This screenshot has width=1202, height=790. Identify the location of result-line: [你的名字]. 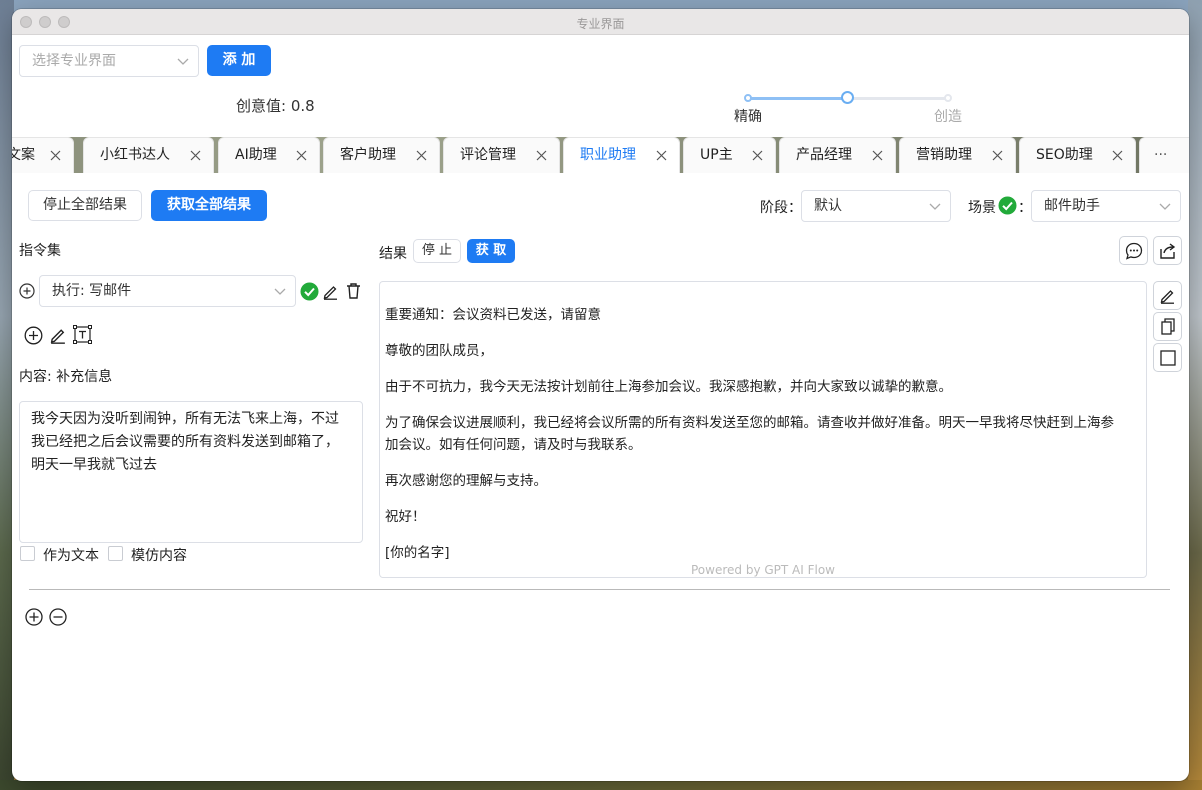
(417, 553).